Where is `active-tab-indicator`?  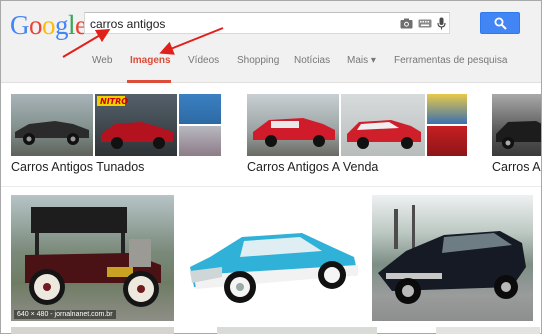 active-tab-indicator is located at coordinates (149, 81).